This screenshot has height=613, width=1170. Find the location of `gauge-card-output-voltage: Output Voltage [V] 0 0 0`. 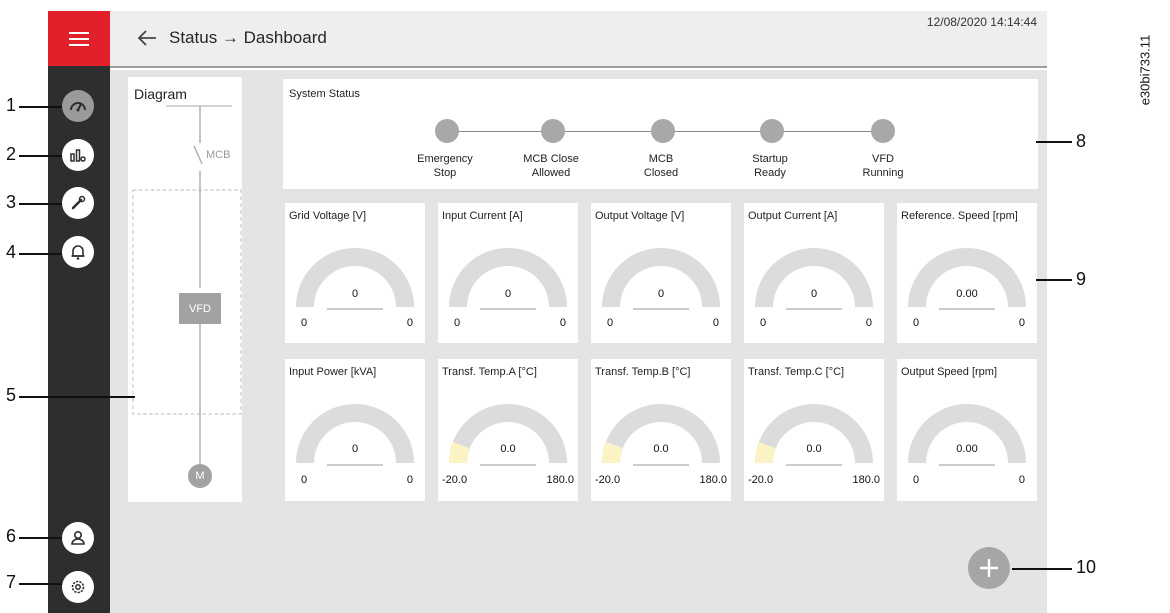

gauge-card-output-voltage: Output Voltage [V] 0 0 0 is located at coordinates (661, 273).